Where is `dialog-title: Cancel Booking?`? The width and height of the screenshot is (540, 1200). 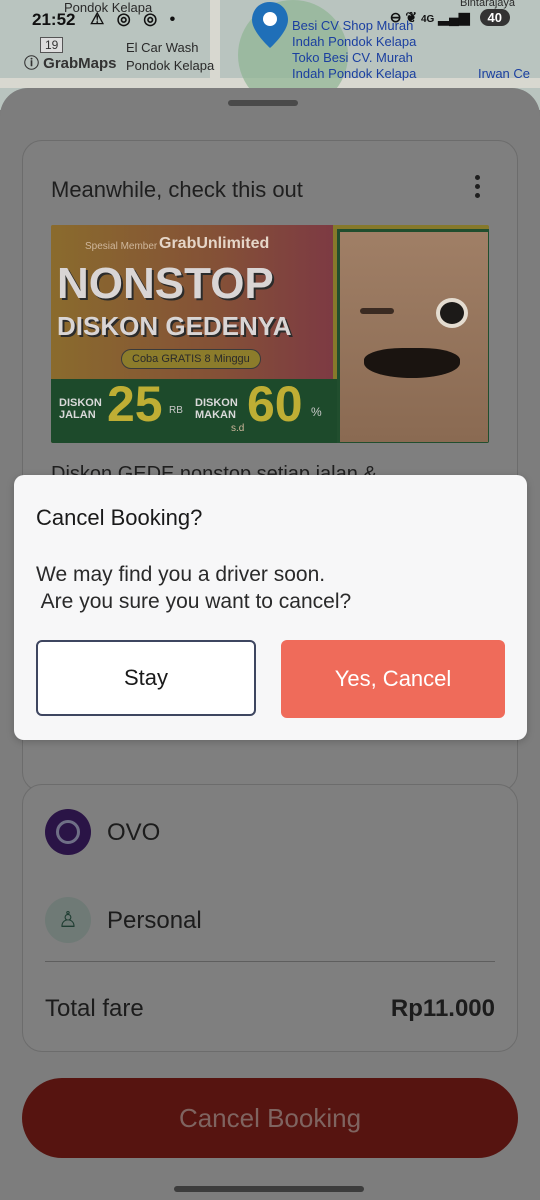 dialog-title: Cancel Booking? is located at coordinates (119, 517).